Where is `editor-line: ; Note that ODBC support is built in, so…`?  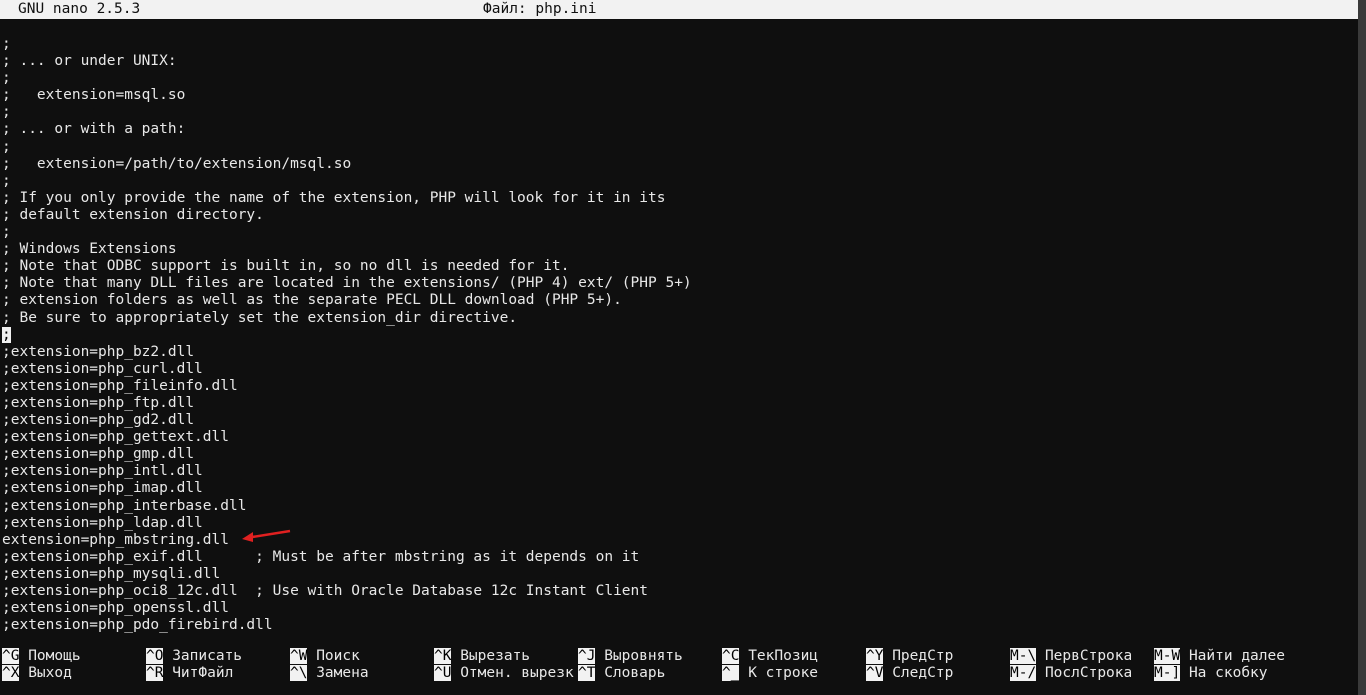
editor-line: ; Note that ODBC support is built in, so… is located at coordinates (286, 266).